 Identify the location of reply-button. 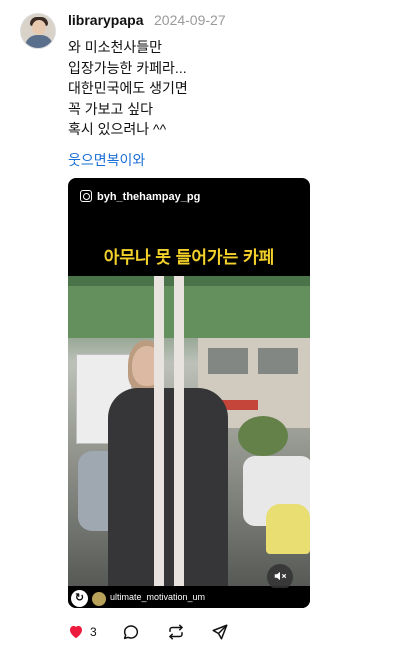
(131, 632).